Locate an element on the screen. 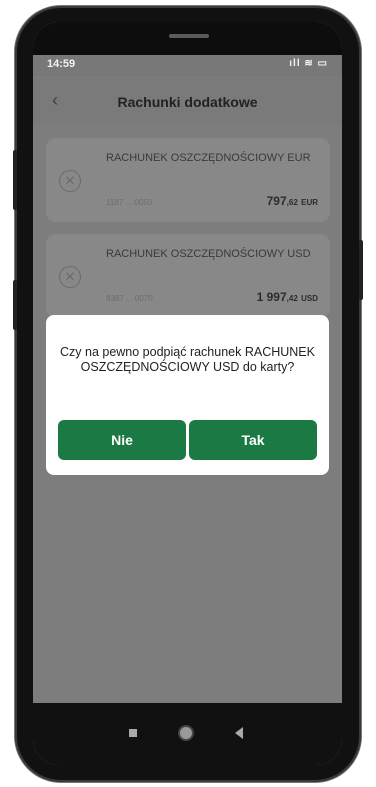 The image size is (376, 787). no-button: Nie is located at coordinates (122, 440).